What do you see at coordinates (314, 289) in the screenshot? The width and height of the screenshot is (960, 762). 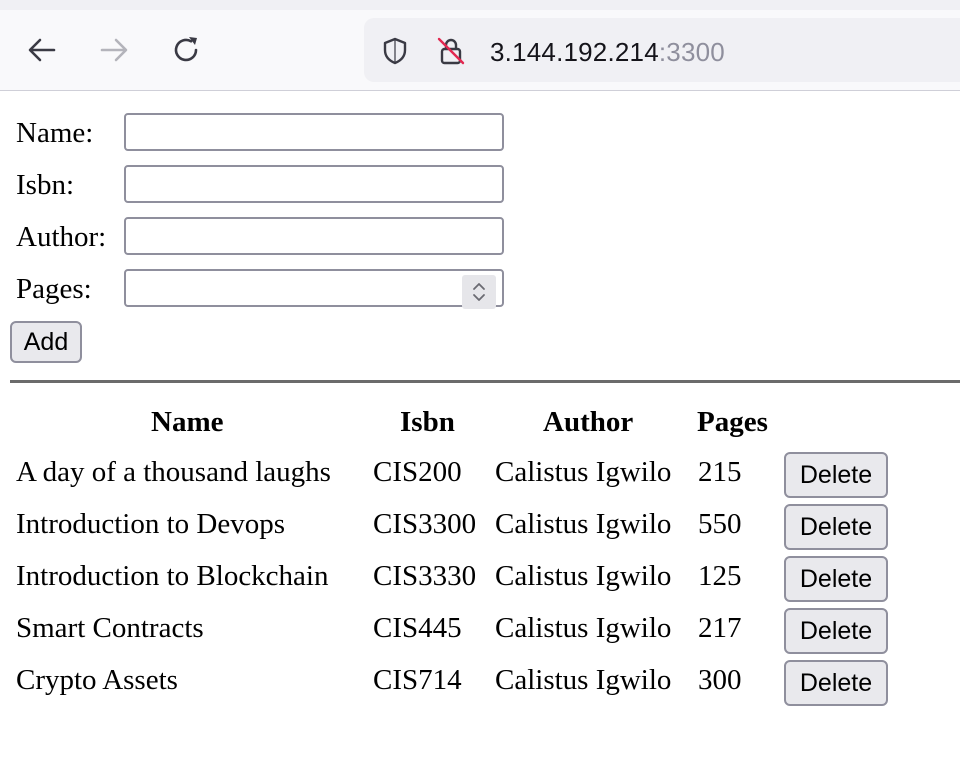 I see `pages-input` at bounding box center [314, 289].